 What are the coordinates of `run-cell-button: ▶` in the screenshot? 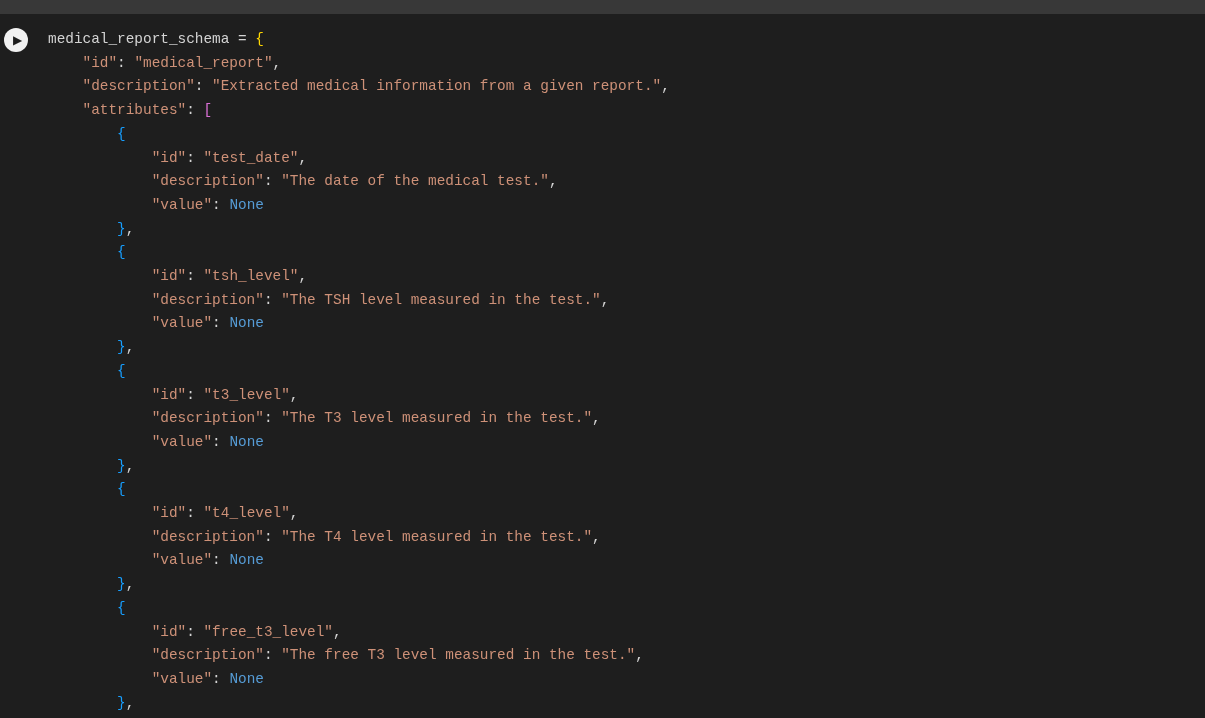 It's located at (16, 40).